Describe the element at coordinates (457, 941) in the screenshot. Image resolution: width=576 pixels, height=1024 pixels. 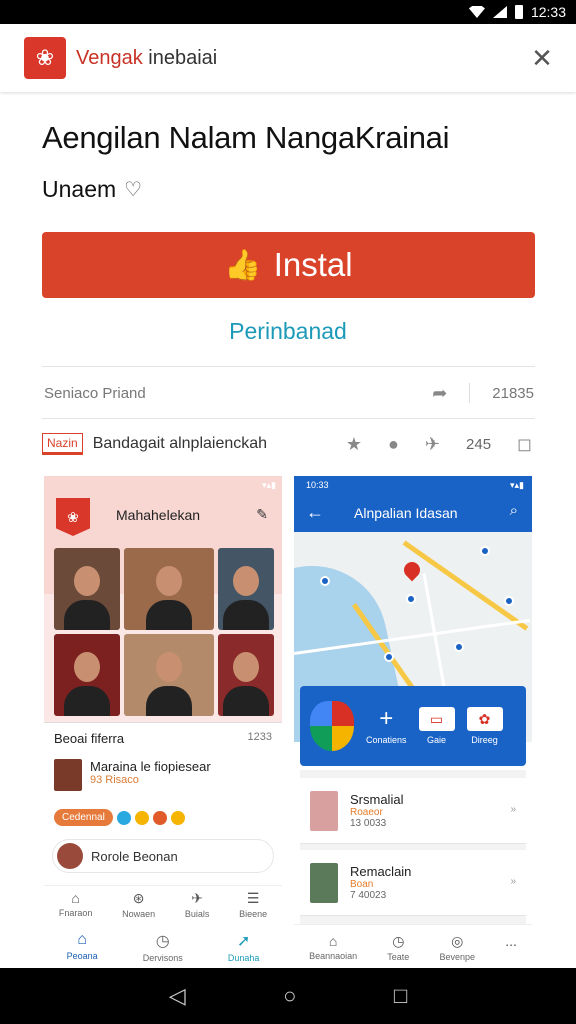
I see `target-icon: ◎` at that location.